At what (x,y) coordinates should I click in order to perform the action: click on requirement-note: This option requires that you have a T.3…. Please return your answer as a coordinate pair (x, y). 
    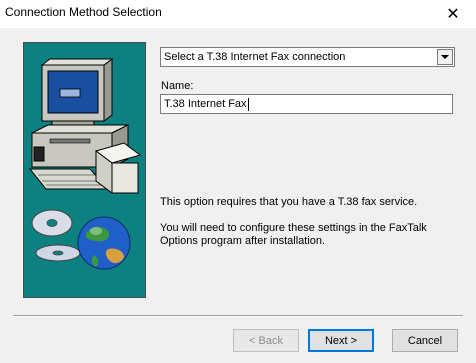
    Looking at the image, I should click on (289, 202).